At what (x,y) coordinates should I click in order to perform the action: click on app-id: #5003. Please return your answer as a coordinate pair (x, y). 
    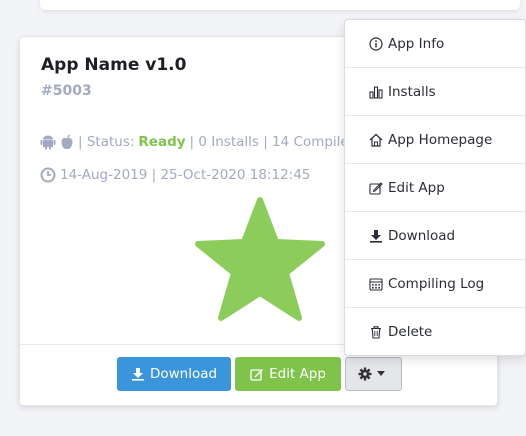
    Looking at the image, I should click on (66, 91).